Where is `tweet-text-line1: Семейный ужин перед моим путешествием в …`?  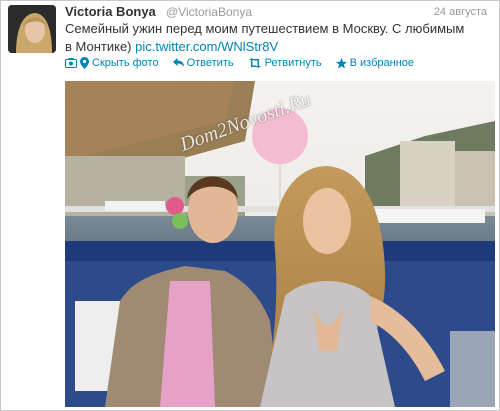 tweet-text-line1: Семейный ужин перед моим путешествием в … is located at coordinates (265, 28).